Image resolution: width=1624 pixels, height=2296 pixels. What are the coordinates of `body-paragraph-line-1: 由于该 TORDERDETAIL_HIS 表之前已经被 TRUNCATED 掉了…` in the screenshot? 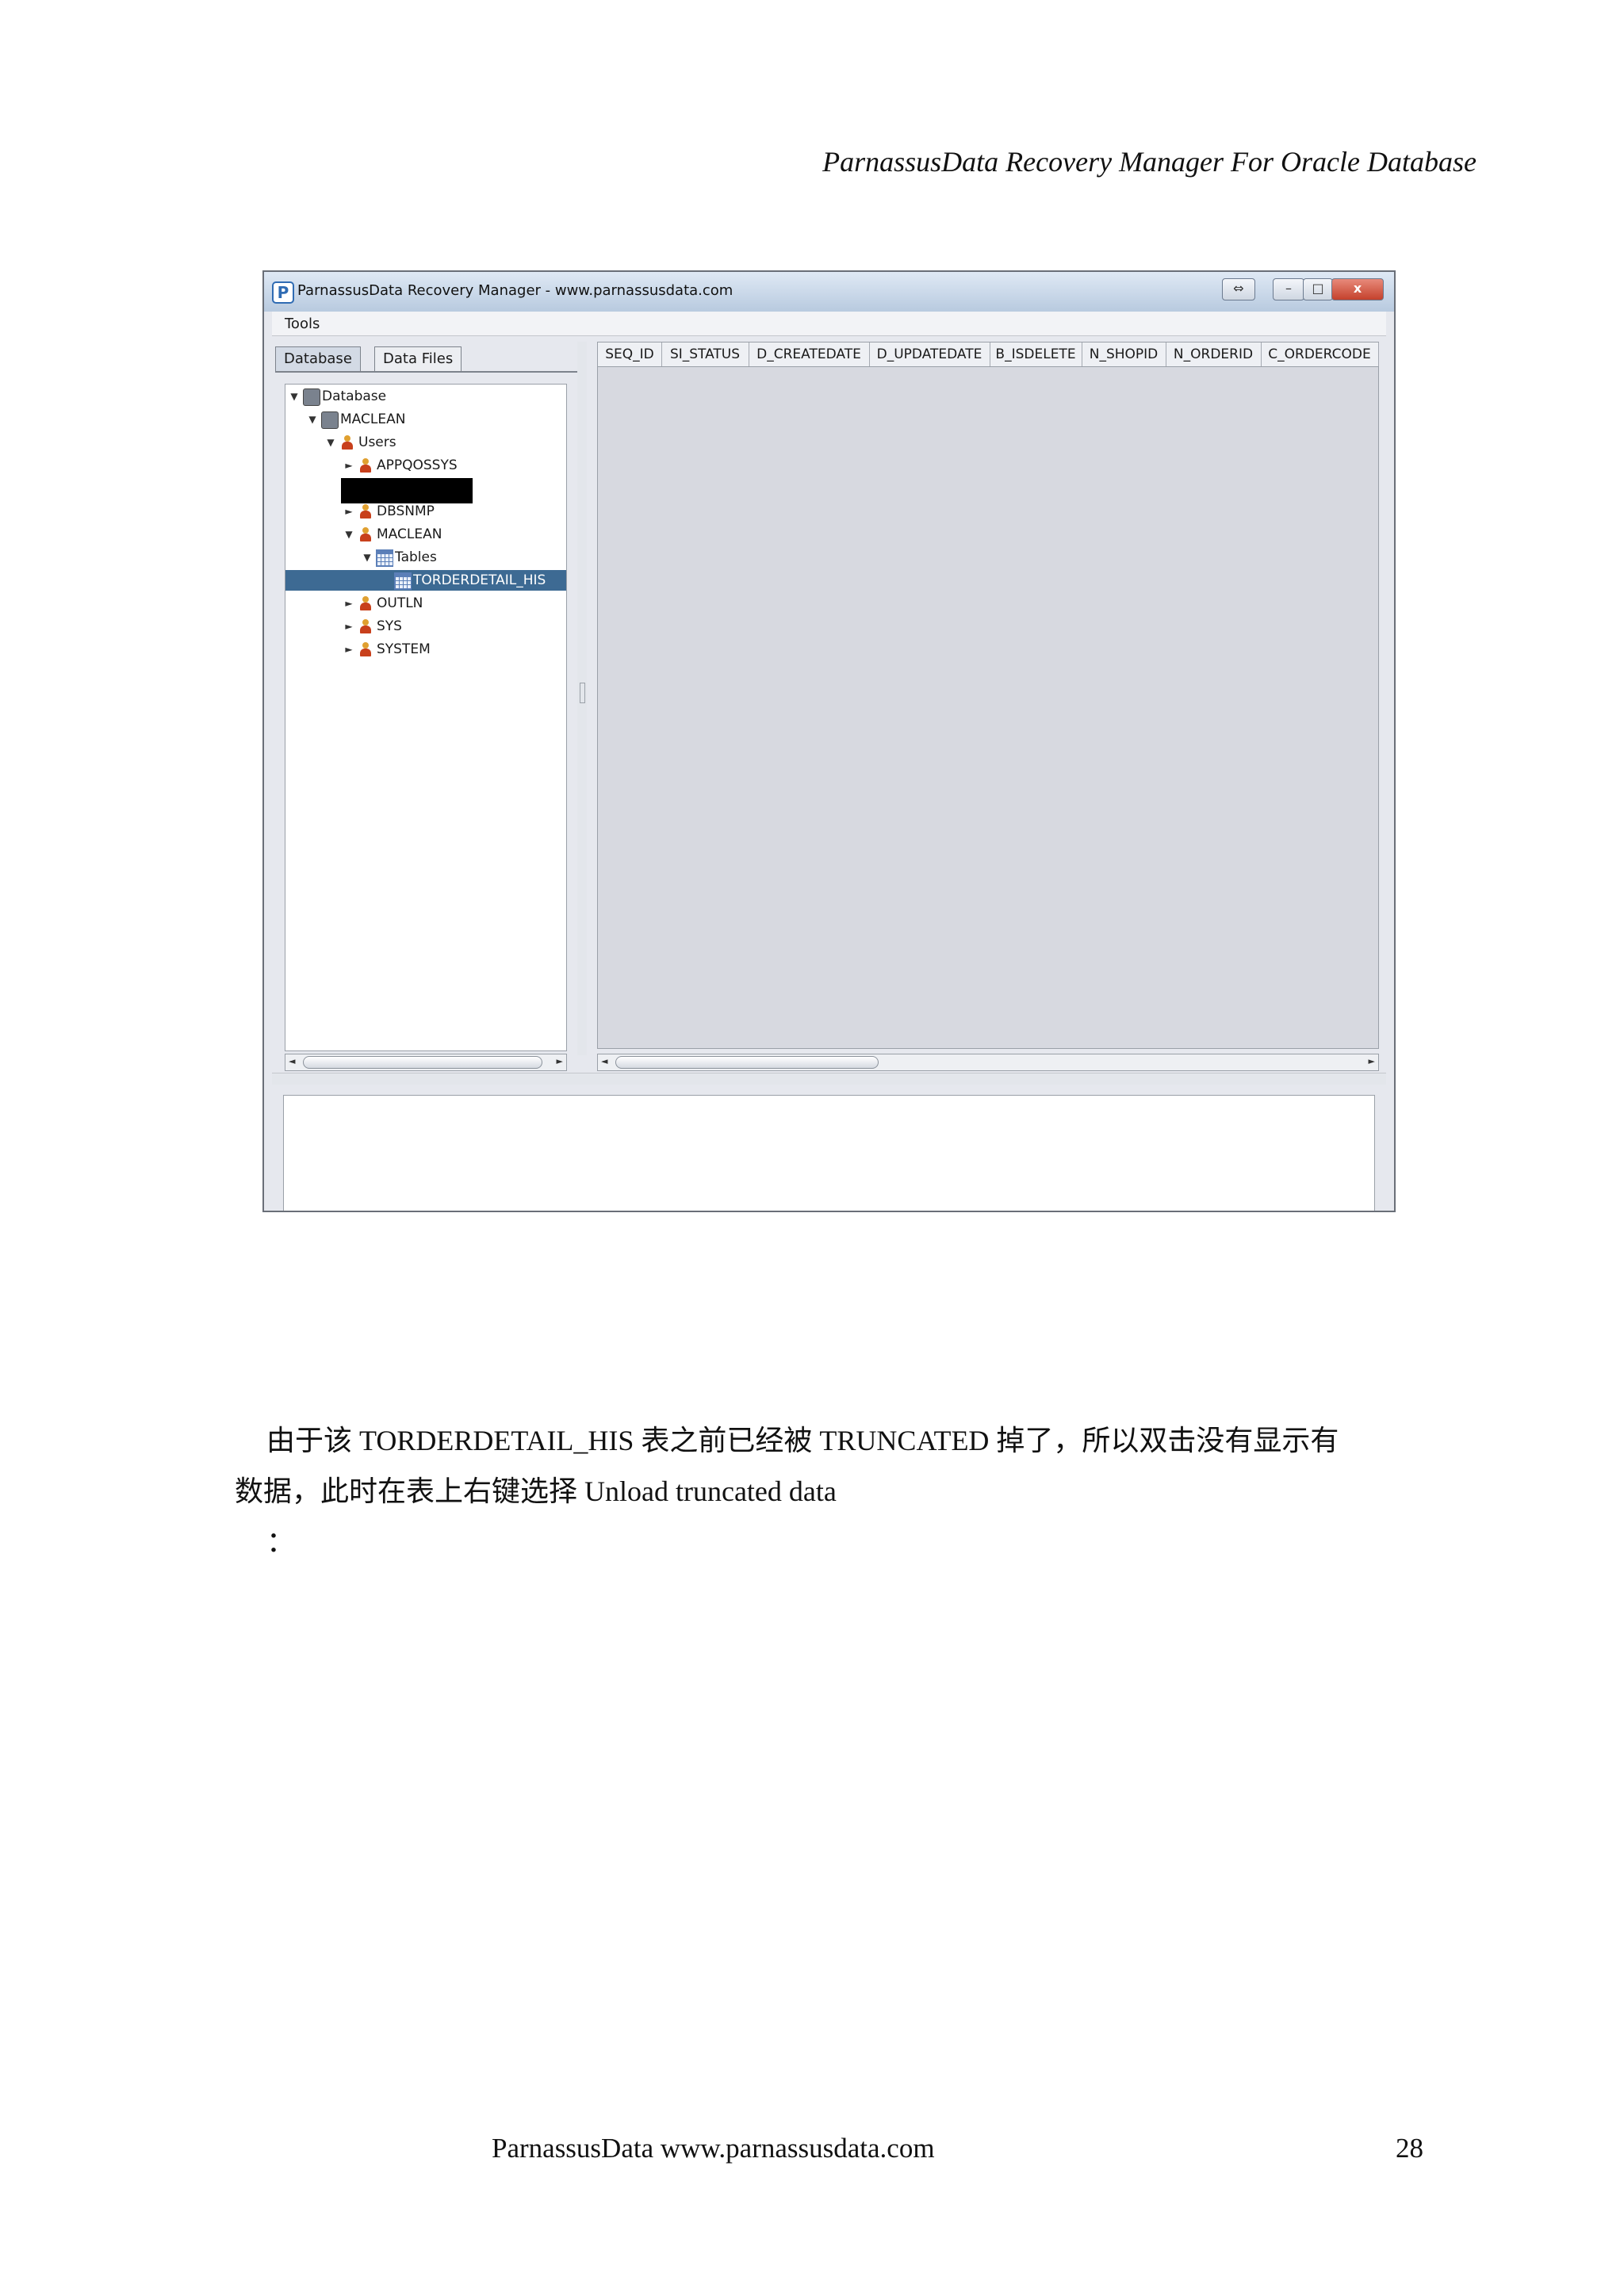 It's located at (802, 1441).